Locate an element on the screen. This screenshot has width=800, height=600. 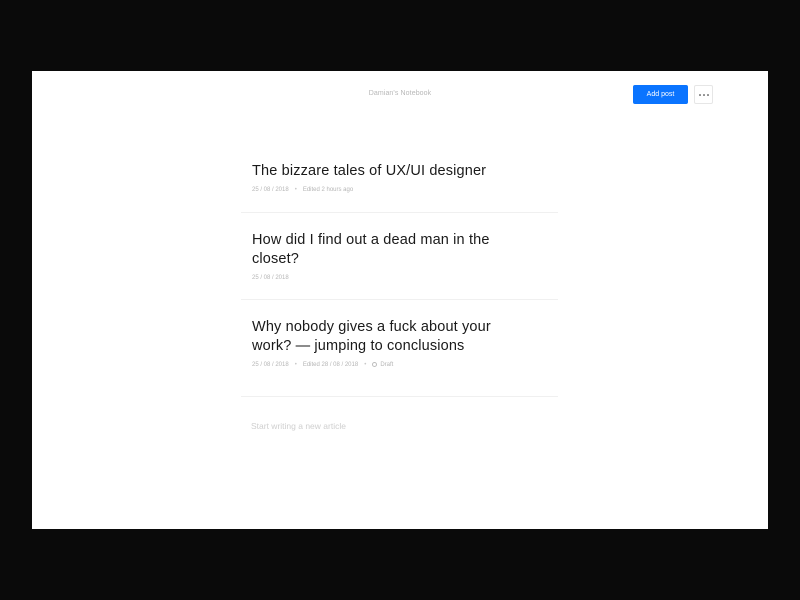
more-horizontal-icon is located at coordinates (704, 95).